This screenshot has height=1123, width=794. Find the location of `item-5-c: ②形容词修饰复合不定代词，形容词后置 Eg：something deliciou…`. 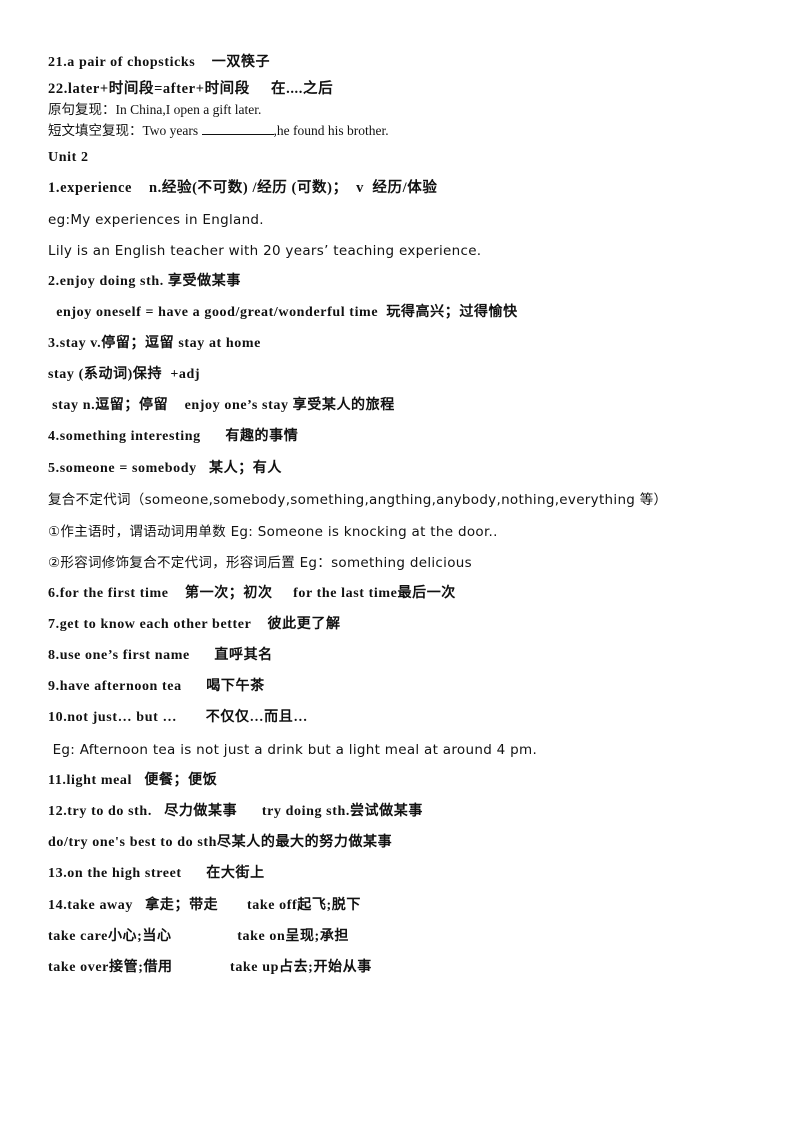

item-5-c: ②形容词修饰复合不定代词，形容词后置 Eg：something deliciou… is located at coordinates (260, 563).